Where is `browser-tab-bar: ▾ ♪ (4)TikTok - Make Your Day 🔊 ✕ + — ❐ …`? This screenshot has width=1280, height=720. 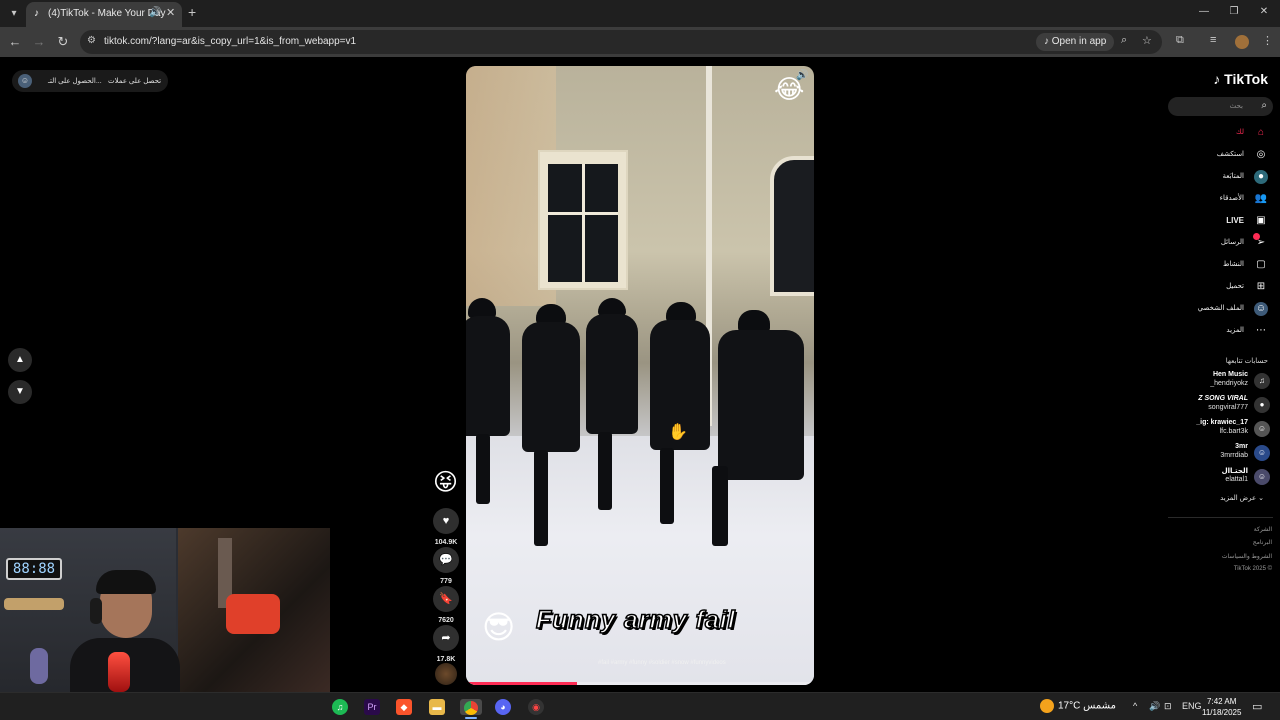
browser-tab-bar: ▾ ♪ (4)TikTok - Make Your Day 🔊 ✕ + — ❐ … is located at coordinates (640, 13).